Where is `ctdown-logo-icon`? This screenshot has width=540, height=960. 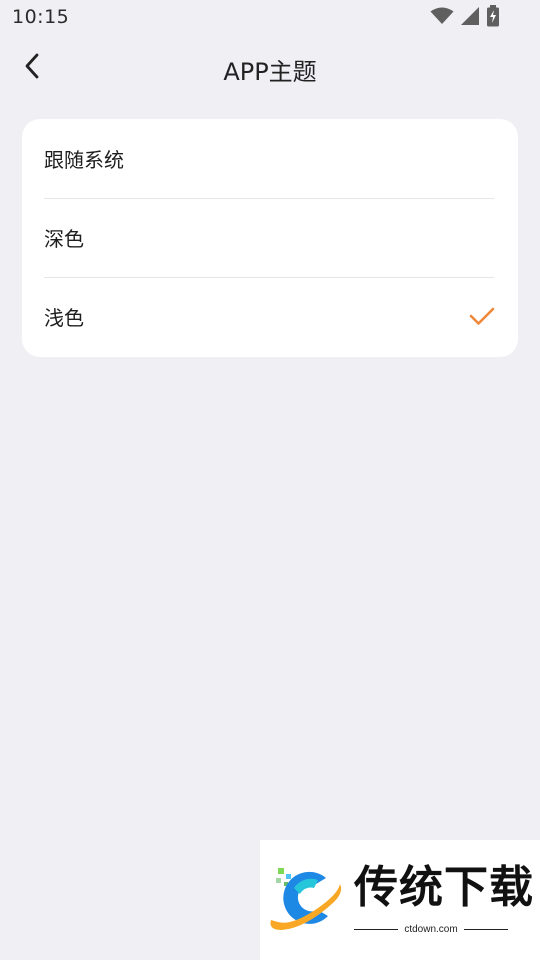 ctdown-logo-icon is located at coordinates (307, 900).